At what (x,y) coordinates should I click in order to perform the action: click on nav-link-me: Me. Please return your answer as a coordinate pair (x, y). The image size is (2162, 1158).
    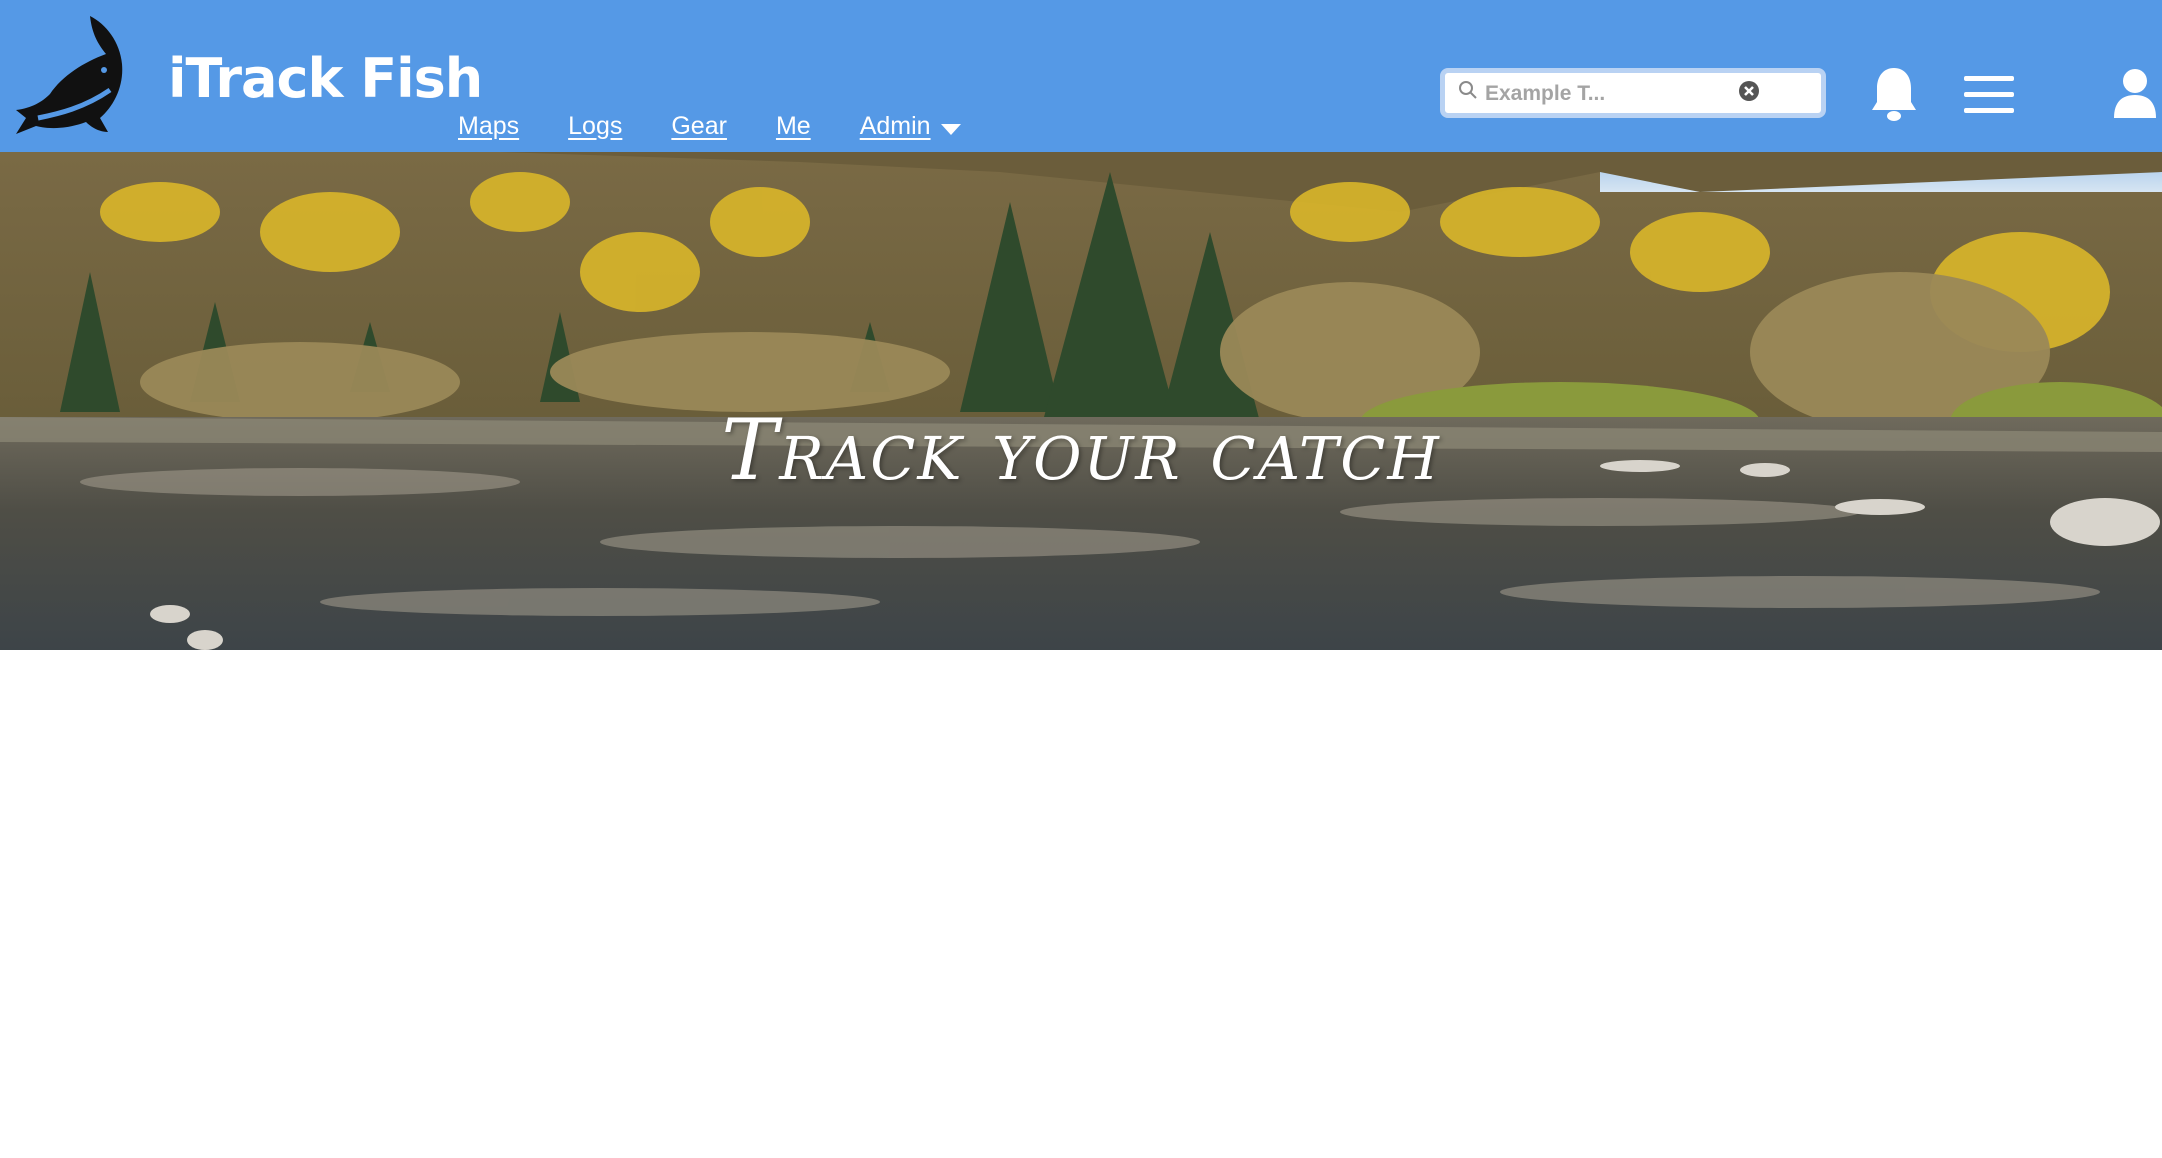
    Looking at the image, I should click on (793, 126).